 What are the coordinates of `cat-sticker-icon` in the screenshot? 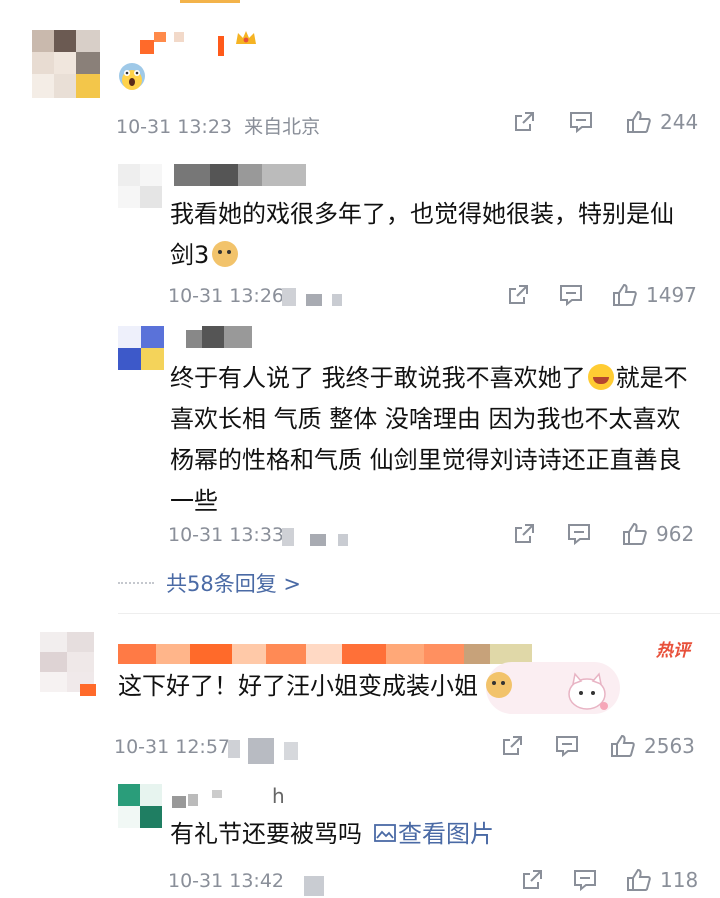 It's located at (587, 692).